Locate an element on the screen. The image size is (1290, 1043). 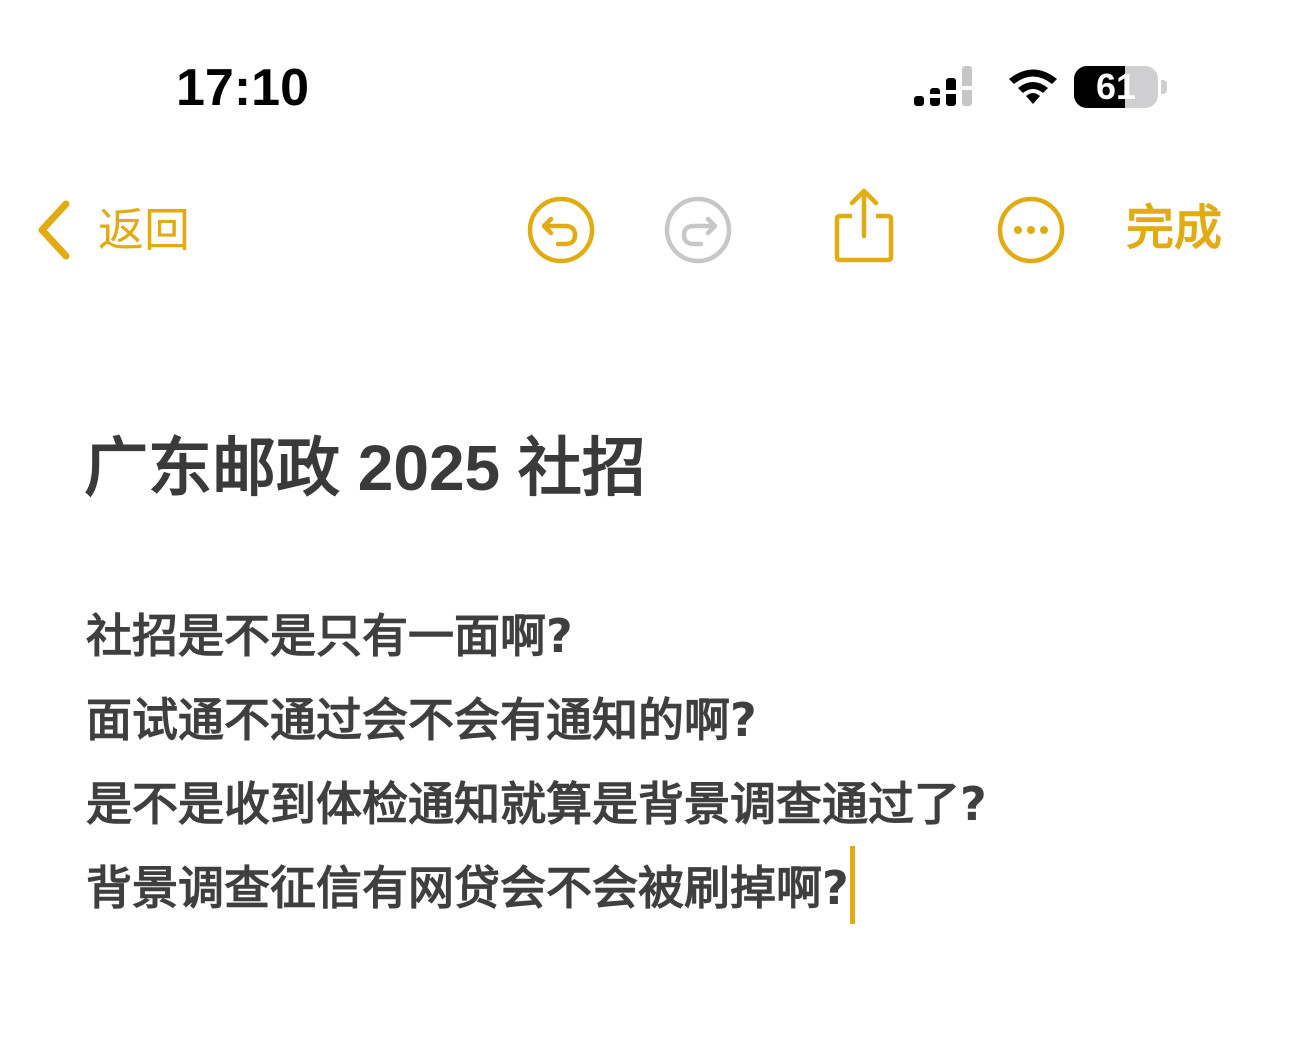
note-toolbar: 返回 完成 is located at coordinates (645, 230).